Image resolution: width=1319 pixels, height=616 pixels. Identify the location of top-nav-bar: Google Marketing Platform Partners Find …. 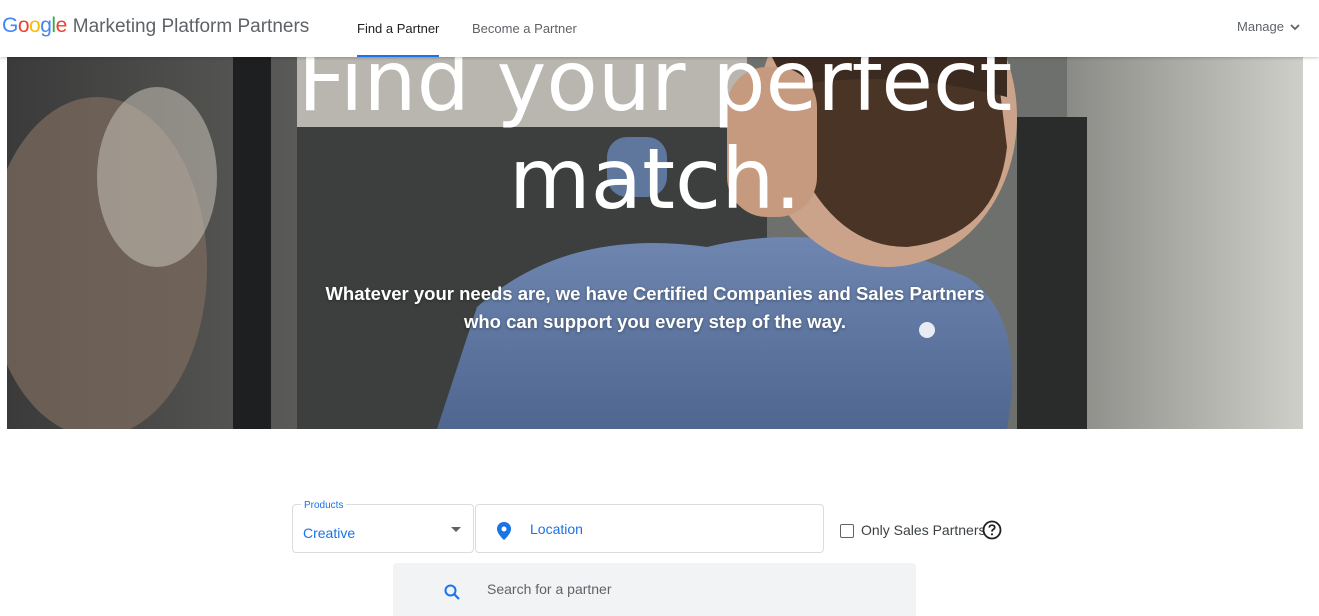
(659, 28).